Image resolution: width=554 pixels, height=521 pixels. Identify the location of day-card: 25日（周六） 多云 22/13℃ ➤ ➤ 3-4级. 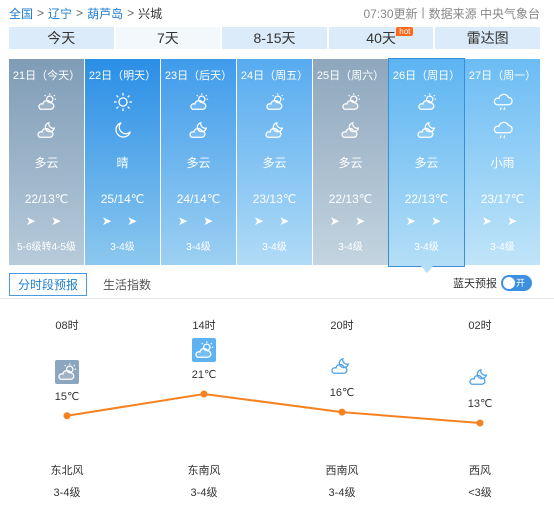
(350, 162).